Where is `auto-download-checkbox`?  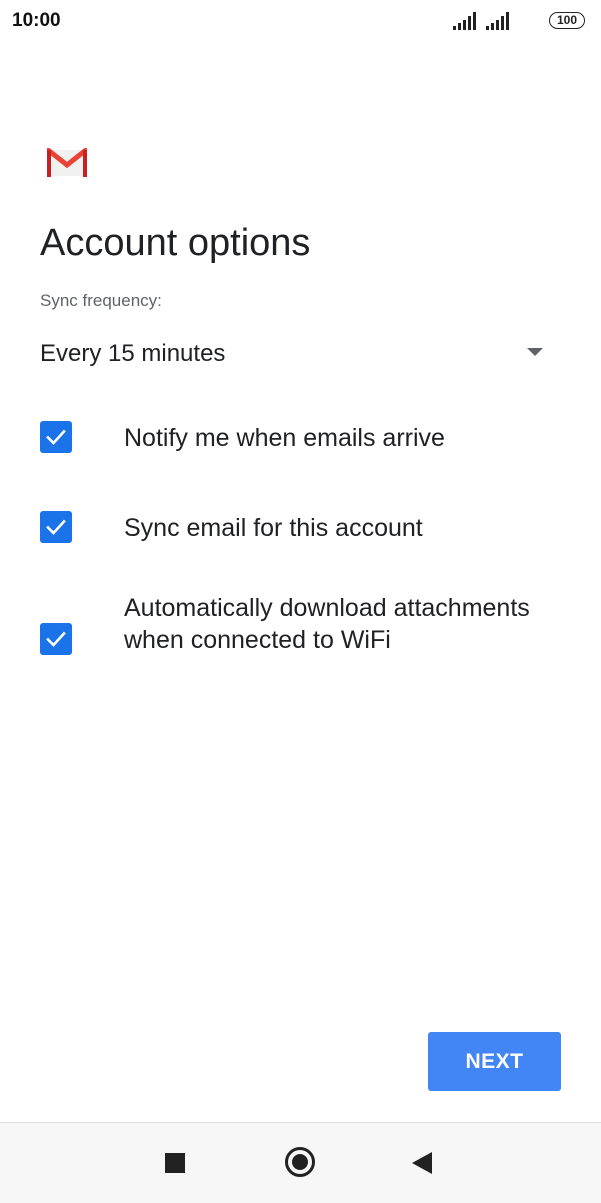
auto-download-checkbox is located at coordinates (56, 639).